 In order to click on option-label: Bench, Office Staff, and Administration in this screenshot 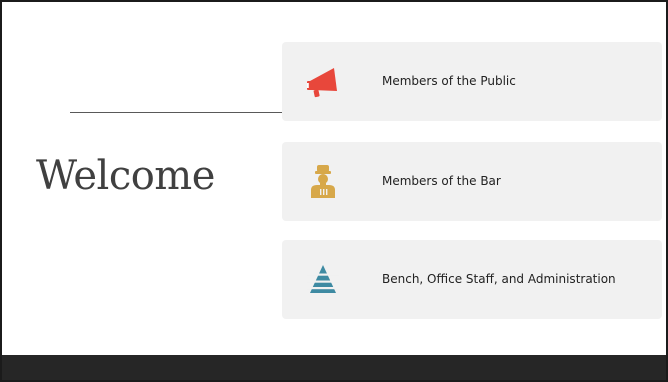, I will do `click(499, 279)`.